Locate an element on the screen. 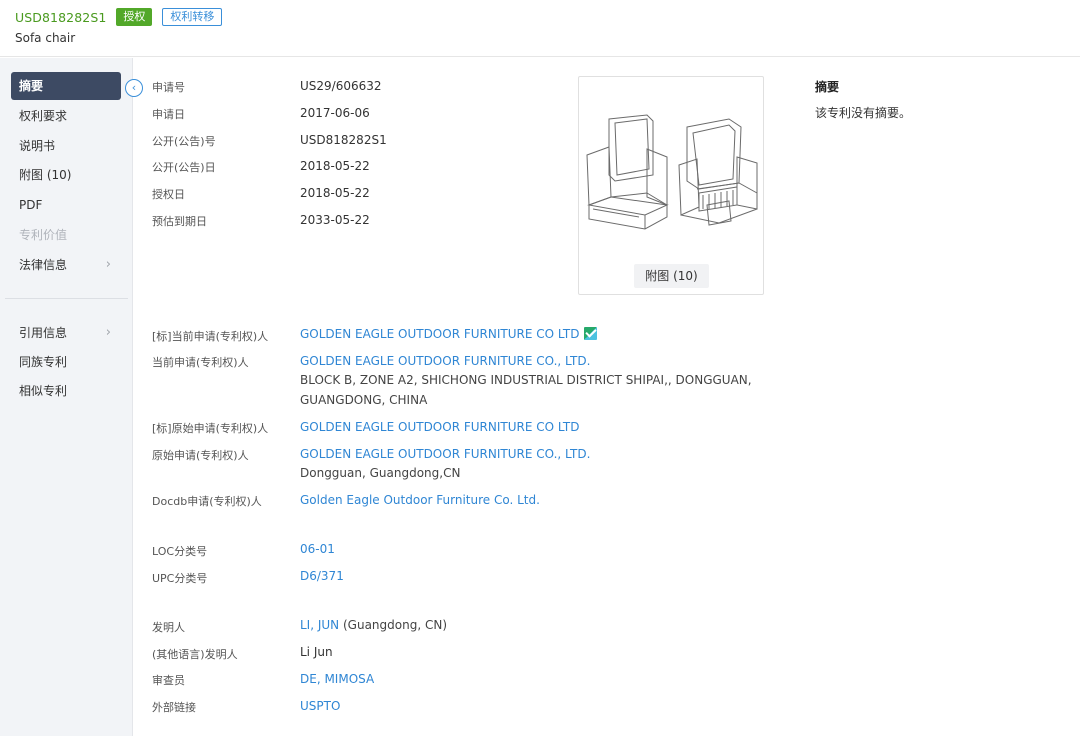 The image size is (1080, 736). sidebar-item-label: 附图 (10) is located at coordinates (45, 175).